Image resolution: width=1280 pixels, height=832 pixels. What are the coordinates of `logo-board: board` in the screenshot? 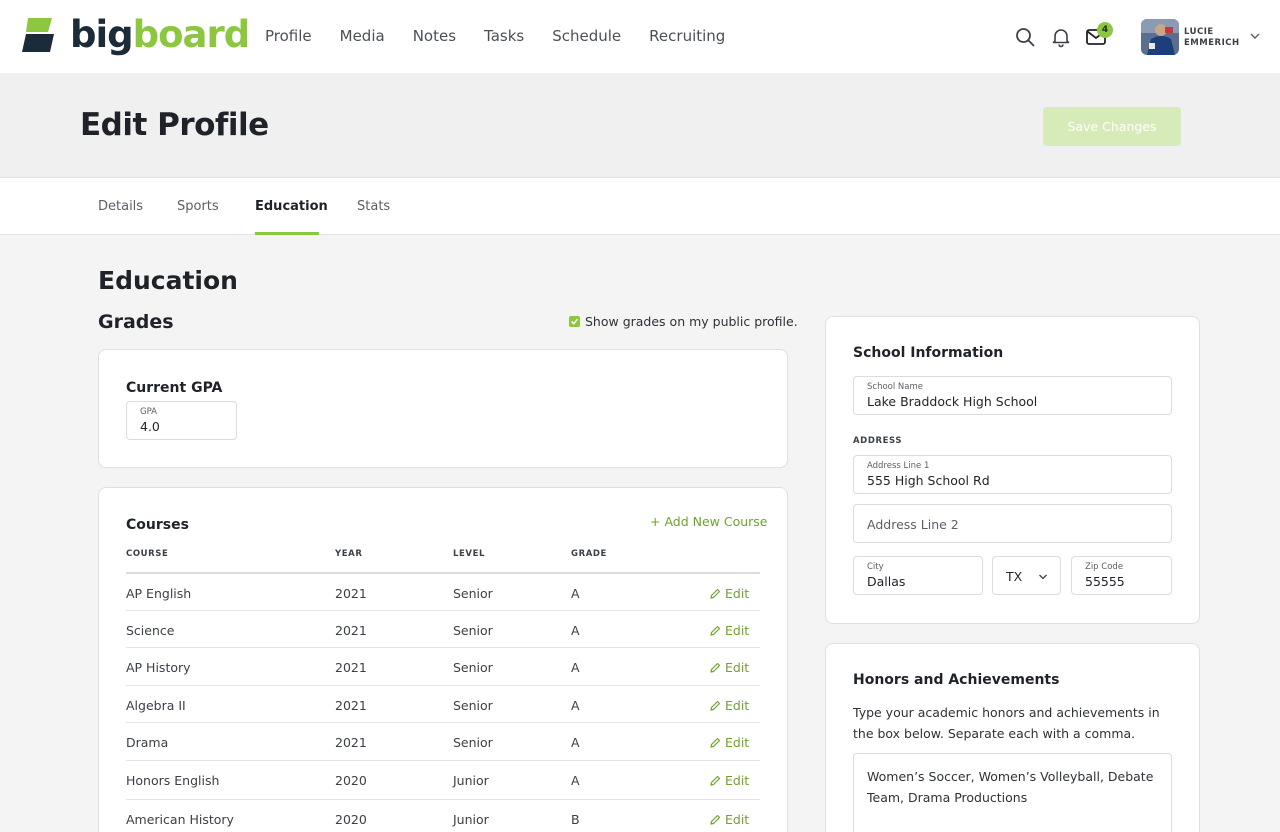 It's located at (191, 34).